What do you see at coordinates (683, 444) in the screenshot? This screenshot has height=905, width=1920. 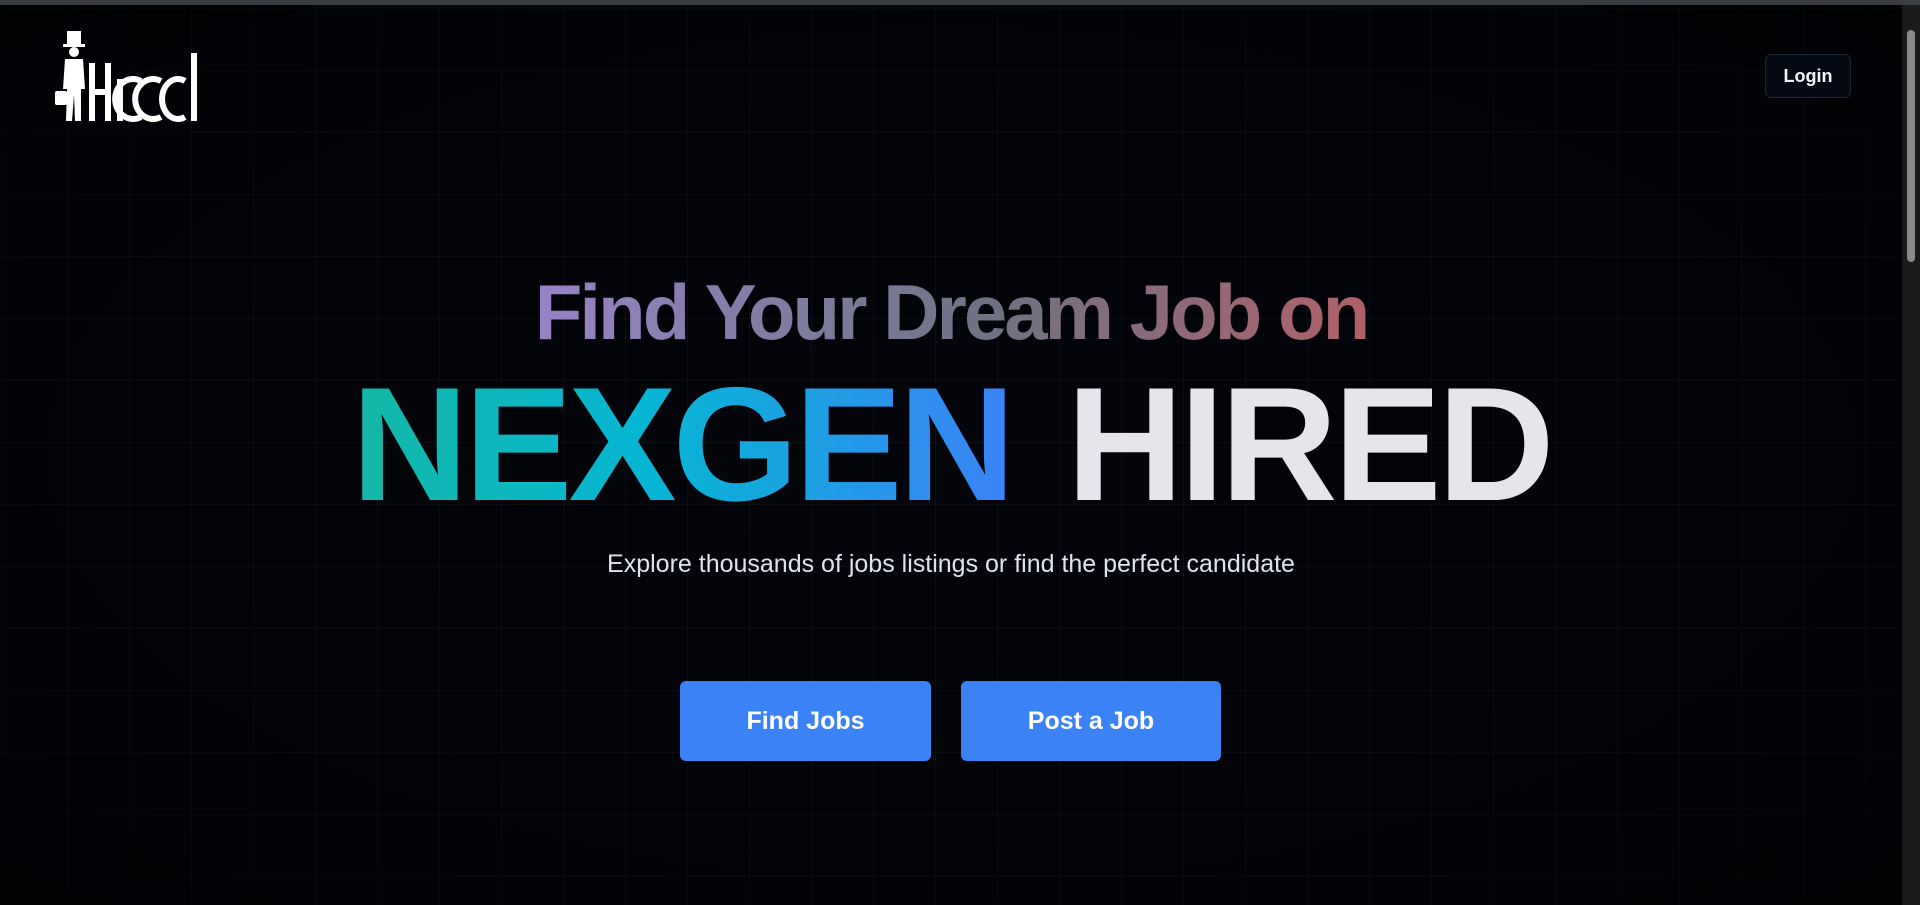 I see `brand-name-primary: NEXGEN` at bounding box center [683, 444].